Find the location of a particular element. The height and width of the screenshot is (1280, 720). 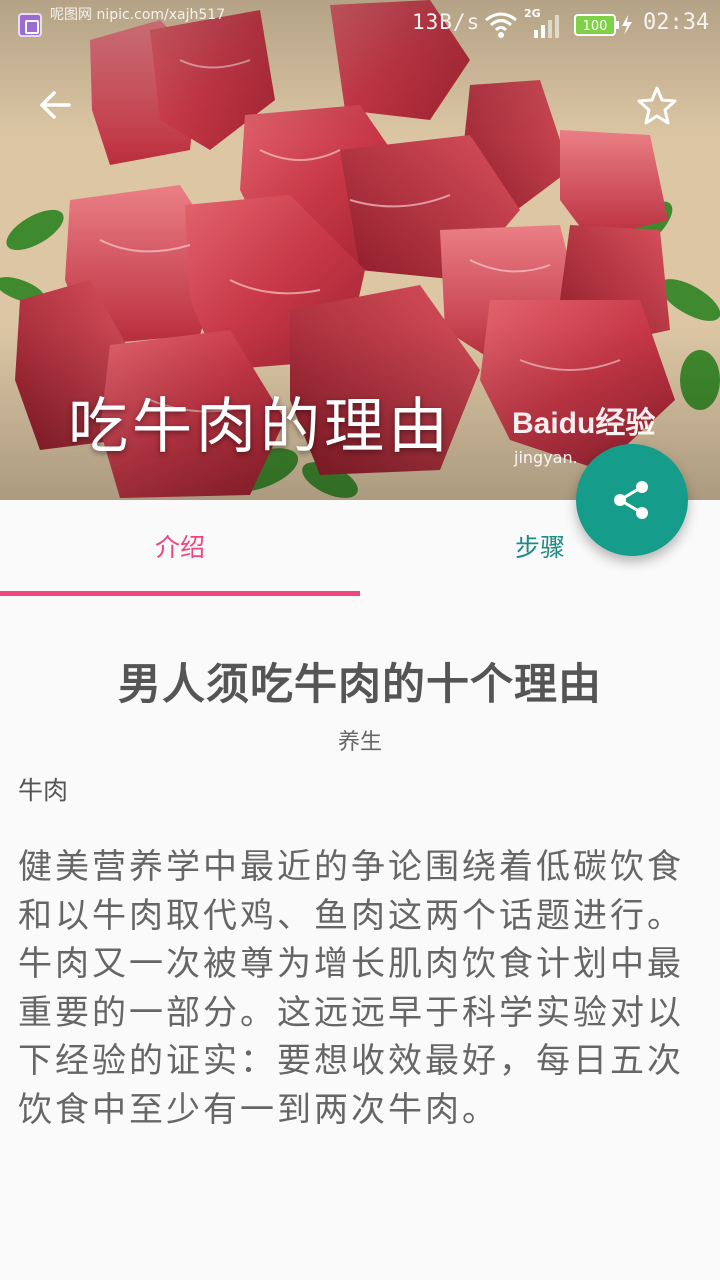

back-button is located at coordinates (55, 105).